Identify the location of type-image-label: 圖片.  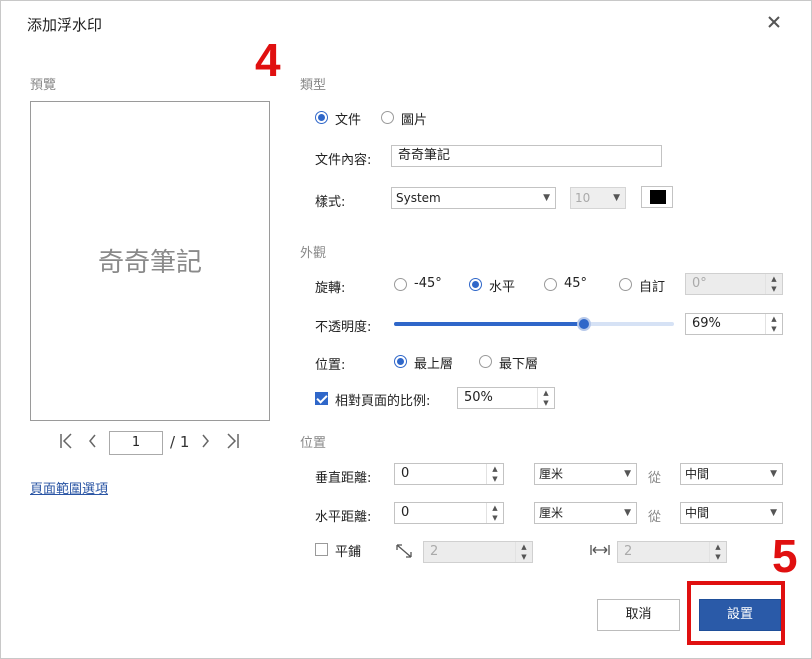
(414, 120).